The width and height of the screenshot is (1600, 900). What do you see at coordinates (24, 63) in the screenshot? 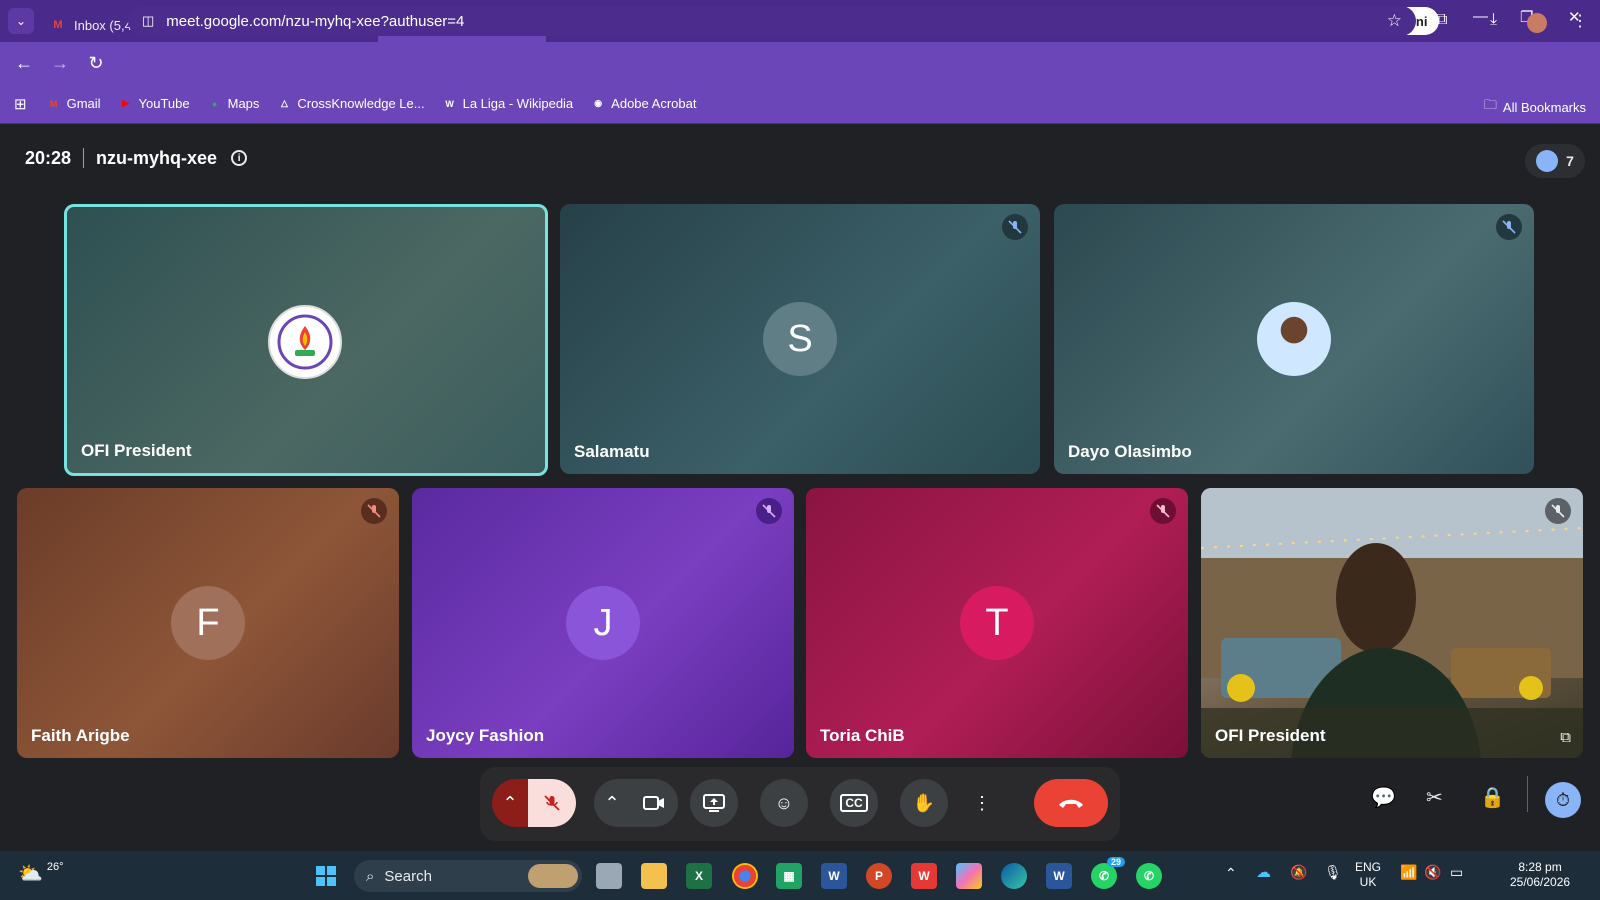
I see `back-icon: ←` at bounding box center [24, 63].